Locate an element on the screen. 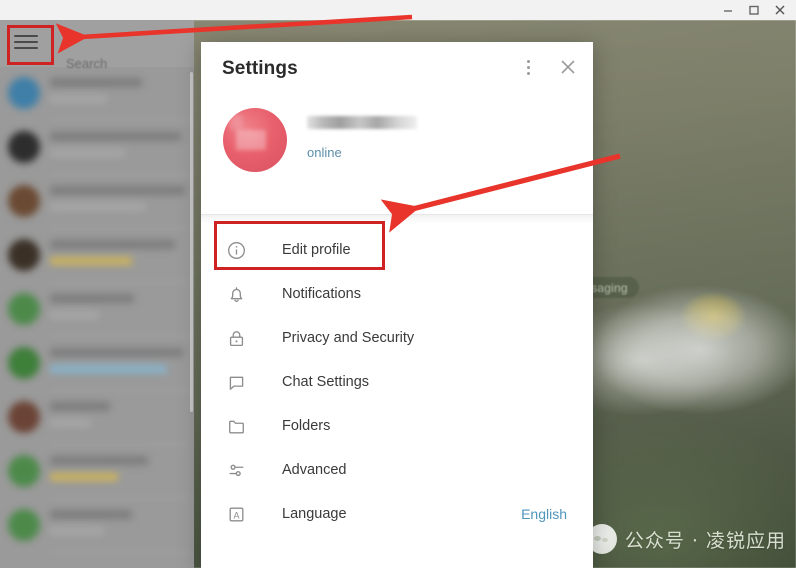  bell-icon is located at coordinates (236, 294).